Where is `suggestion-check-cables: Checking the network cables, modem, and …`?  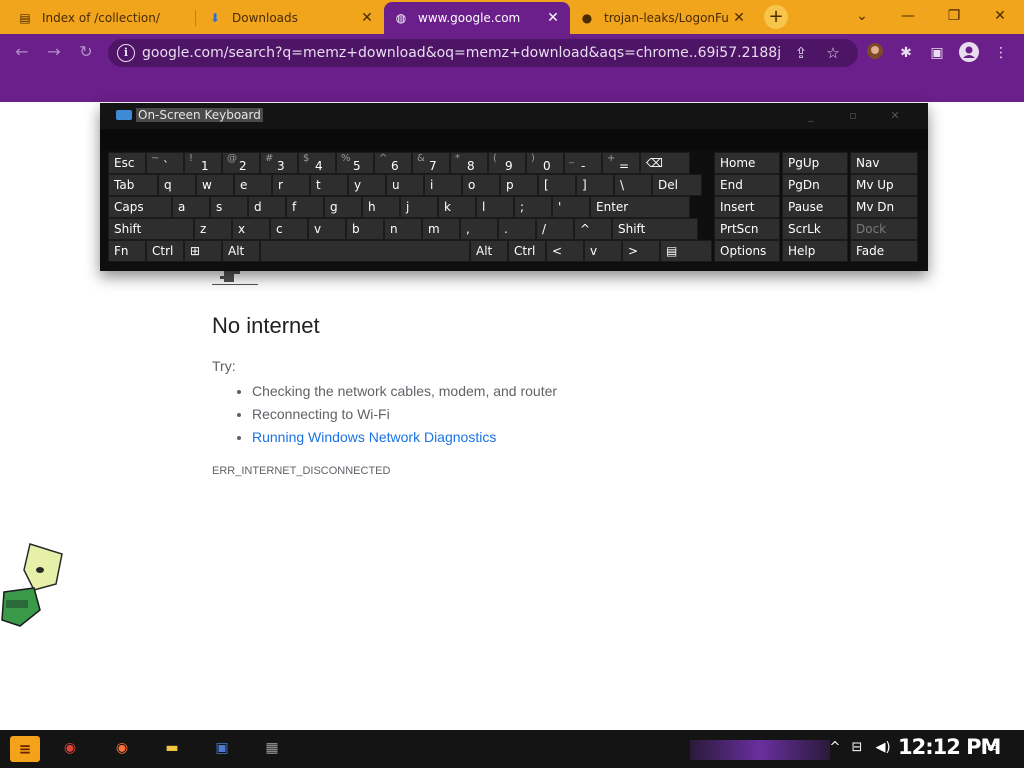
suggestion-check-cables: Checking the network cables, modem, and … is located at coordinates (404, 391).